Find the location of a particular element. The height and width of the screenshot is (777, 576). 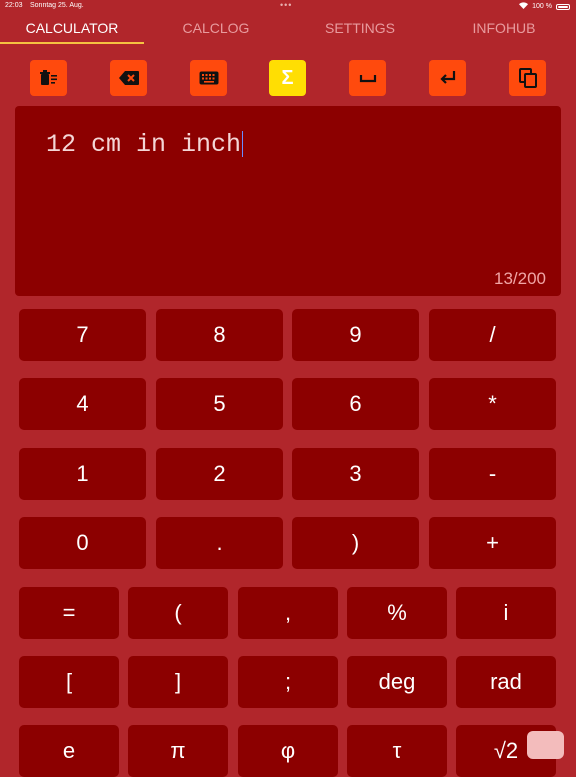

key-comma: , is located at coordinates (288, 613).